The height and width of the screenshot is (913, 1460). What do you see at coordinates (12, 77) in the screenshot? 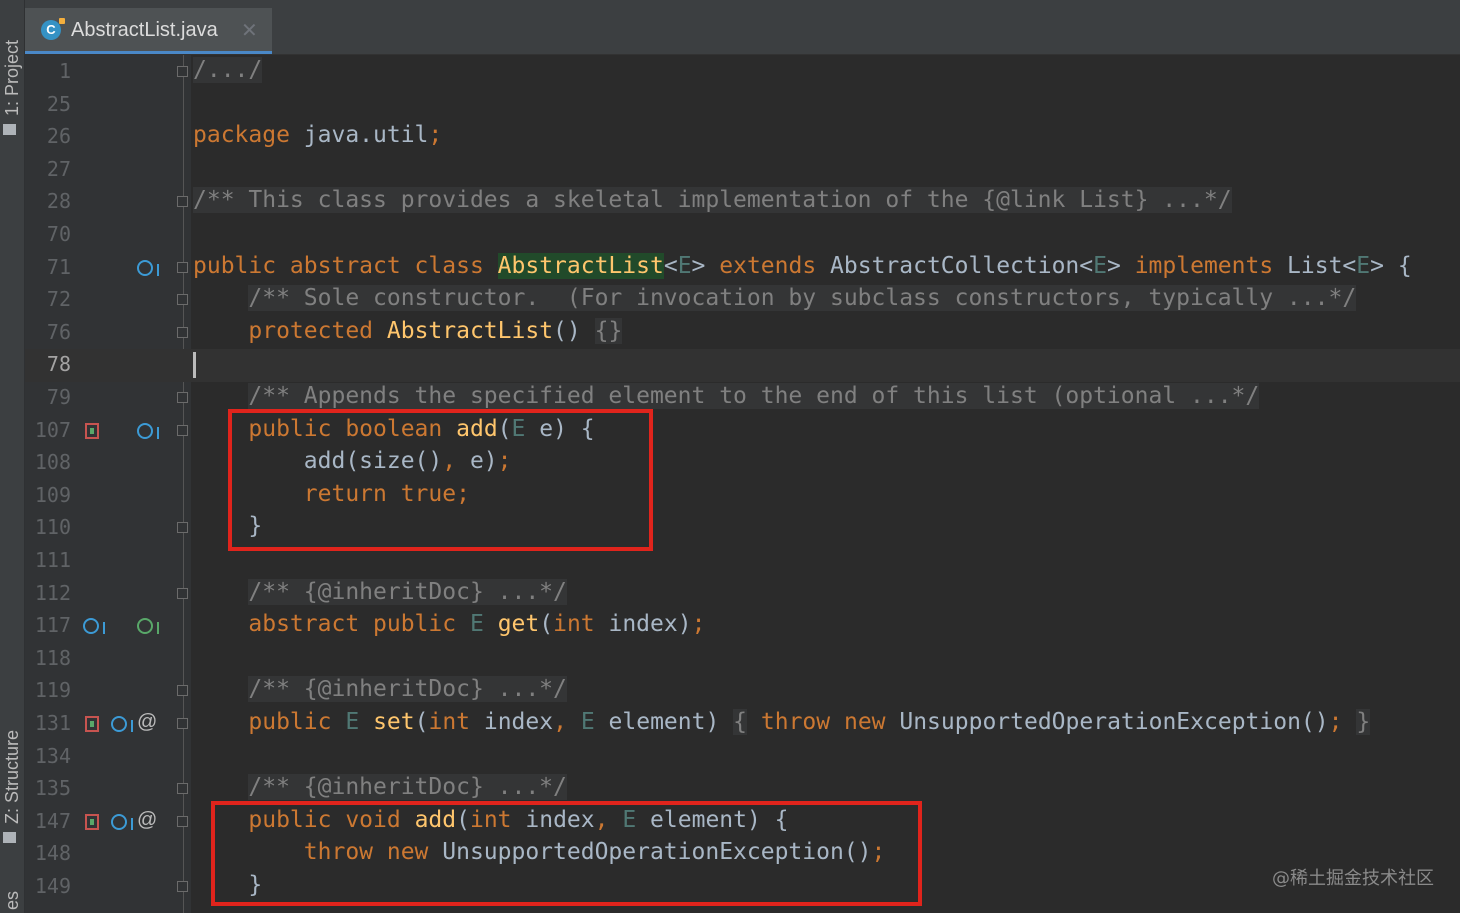
I see `project-tool-label: 1: Project` at bounding box center [12, 77].